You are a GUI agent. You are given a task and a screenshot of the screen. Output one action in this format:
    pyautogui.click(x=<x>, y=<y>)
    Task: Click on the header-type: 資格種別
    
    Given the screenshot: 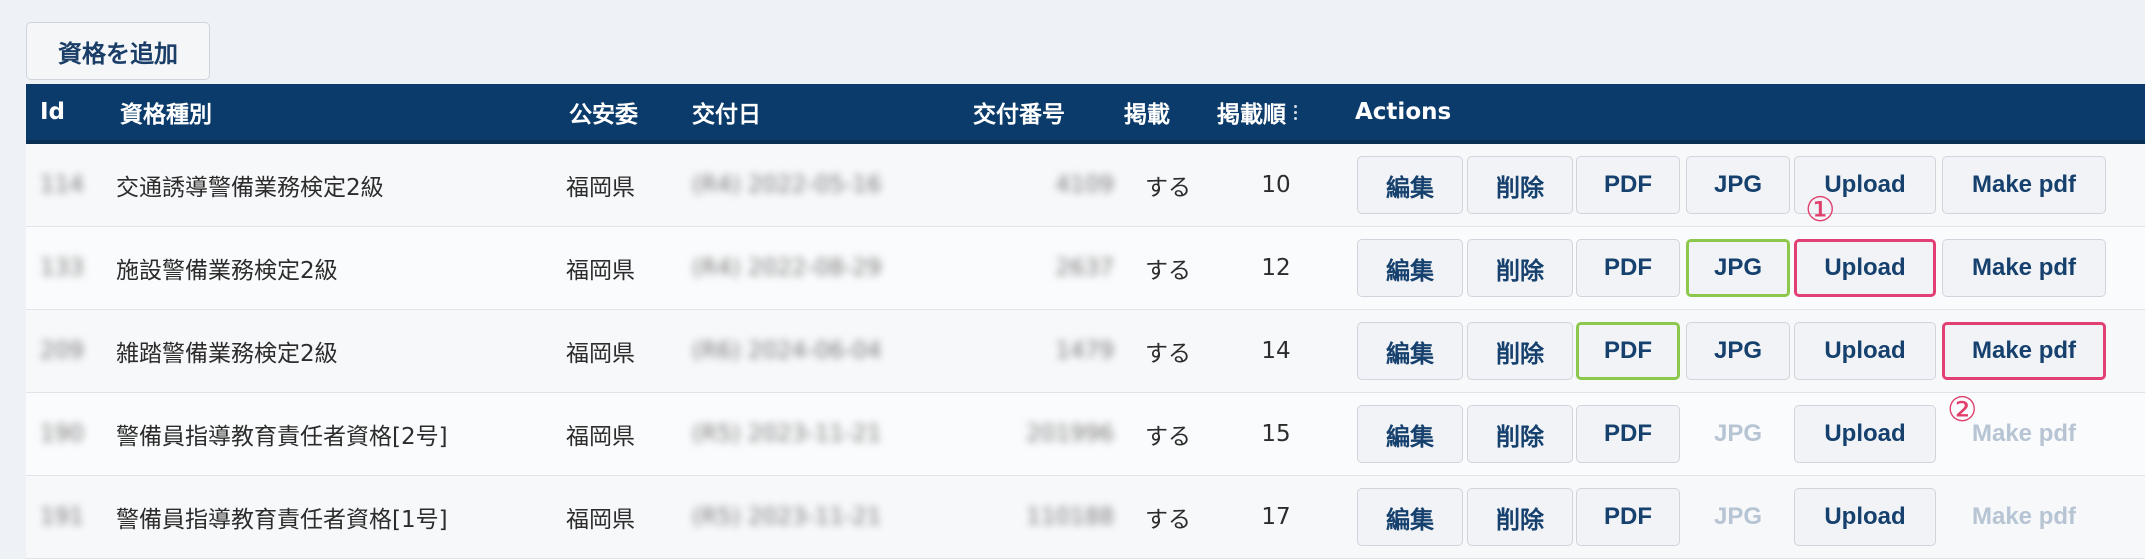 What is the action you would take?
    pyautogui.click(x=166, y=112)
    